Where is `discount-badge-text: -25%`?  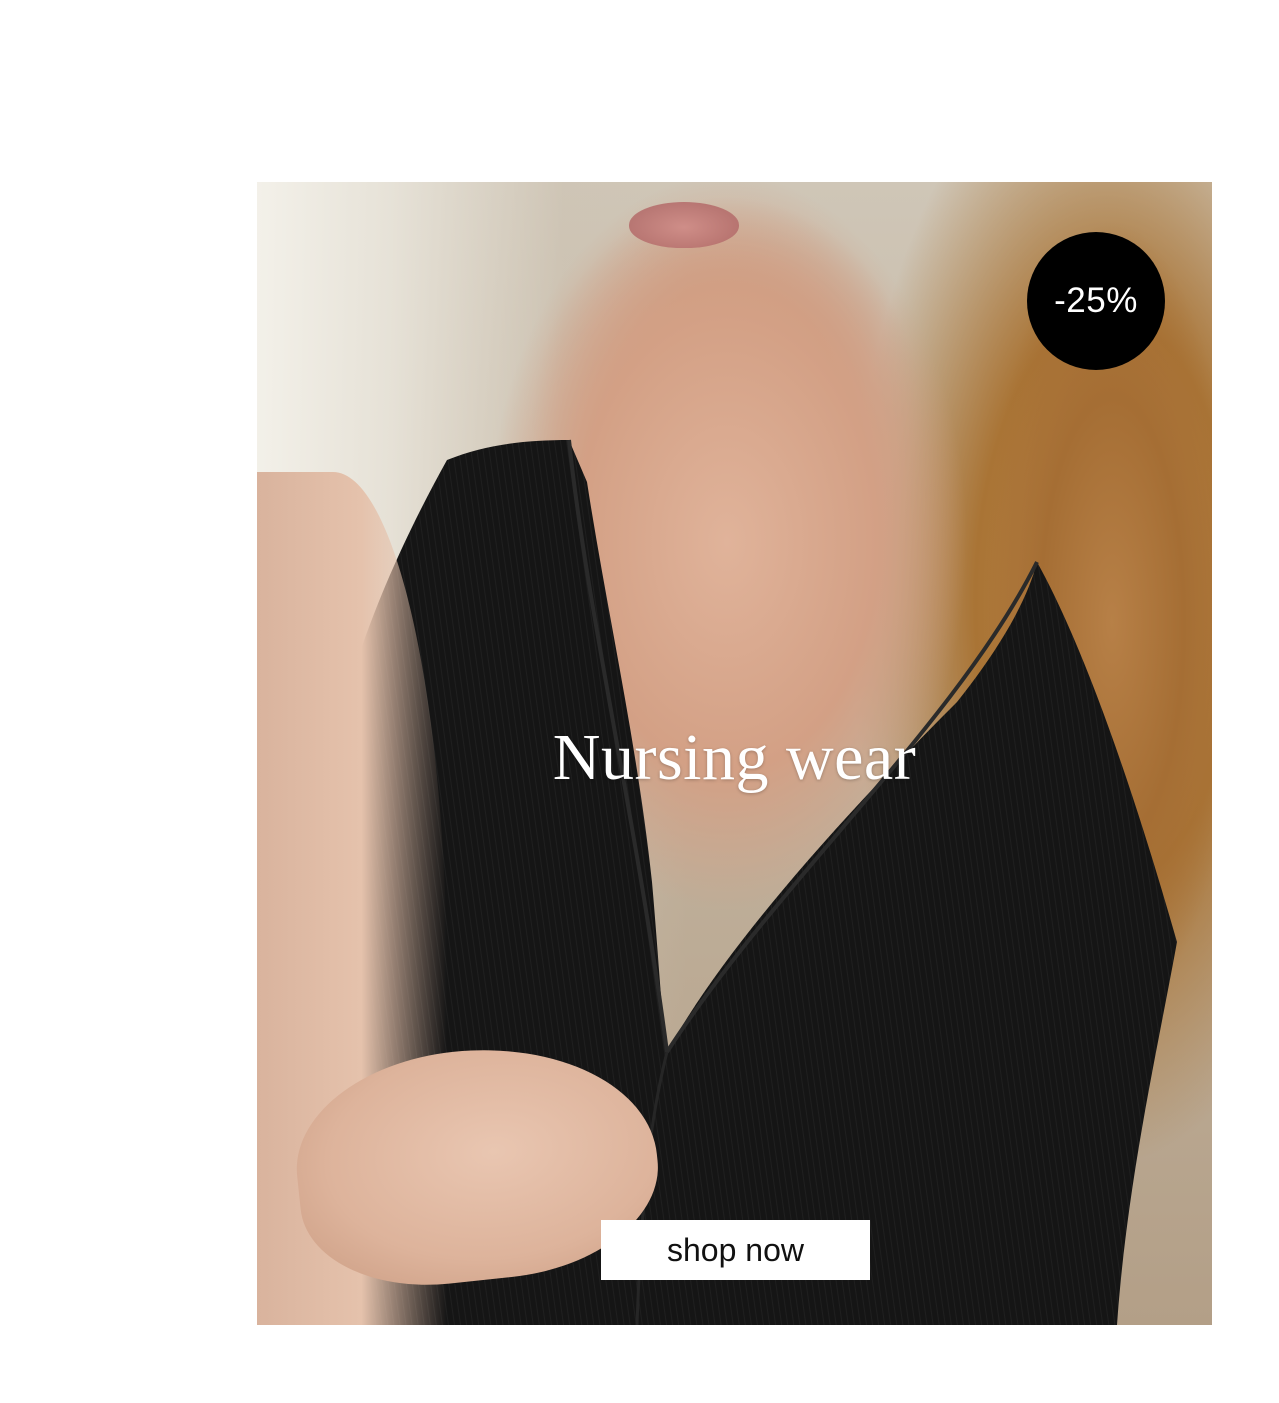 discount-badge-text: -25% is located at coordinates (1096, 300).